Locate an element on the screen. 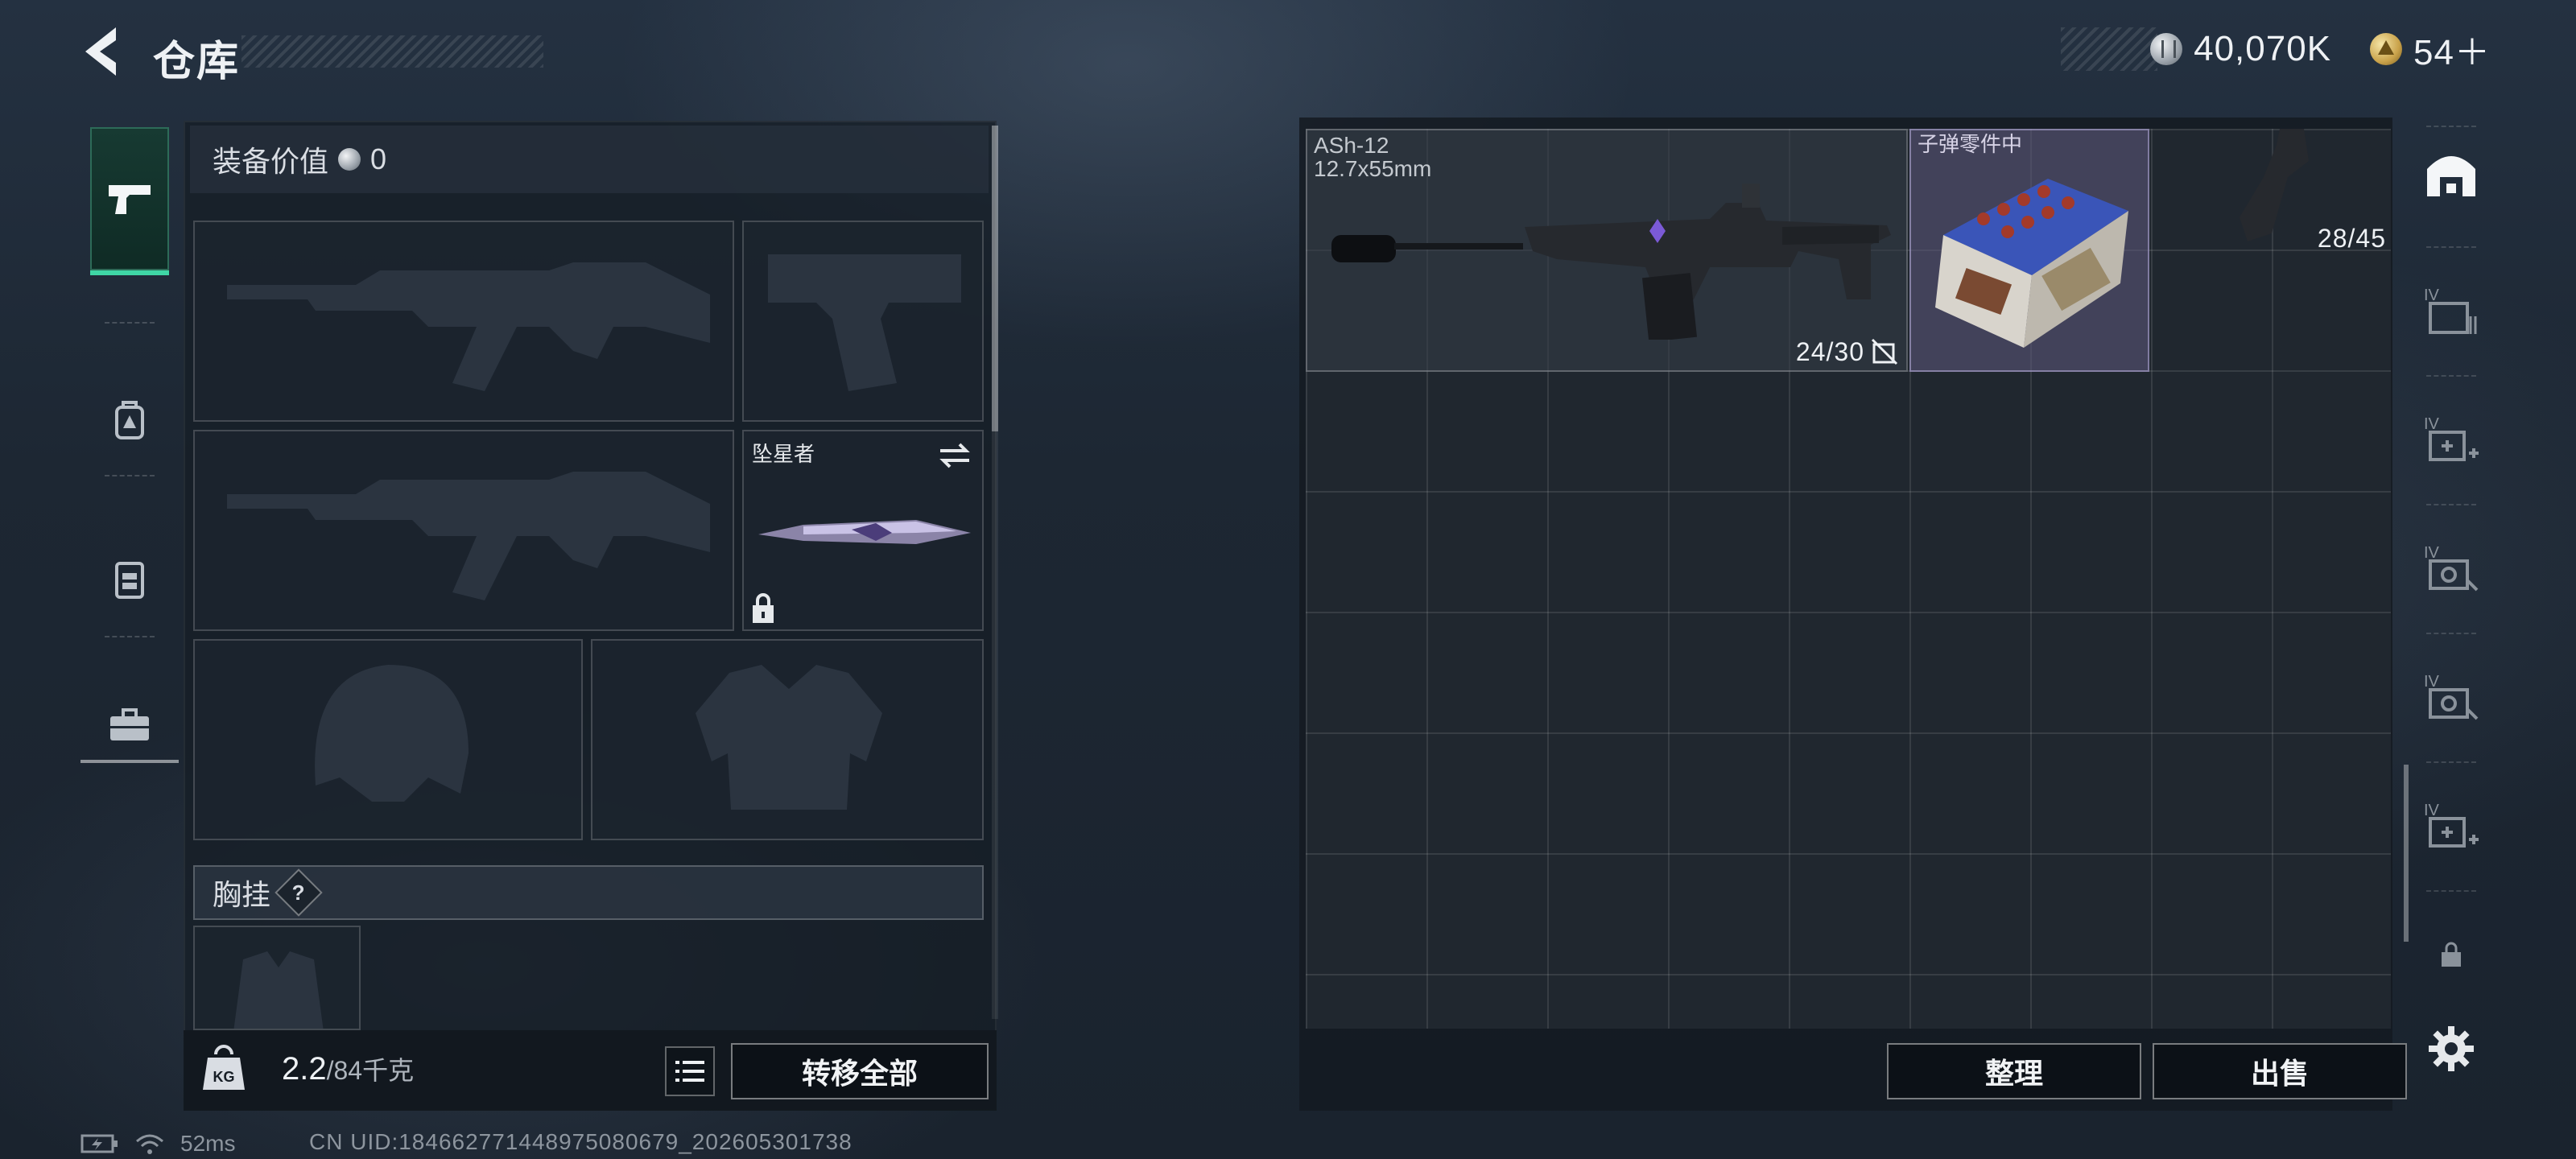 This screenshot has width=2576, height=1159. chest-rig-label: 胸挂 is located at coordinates (242, 894).